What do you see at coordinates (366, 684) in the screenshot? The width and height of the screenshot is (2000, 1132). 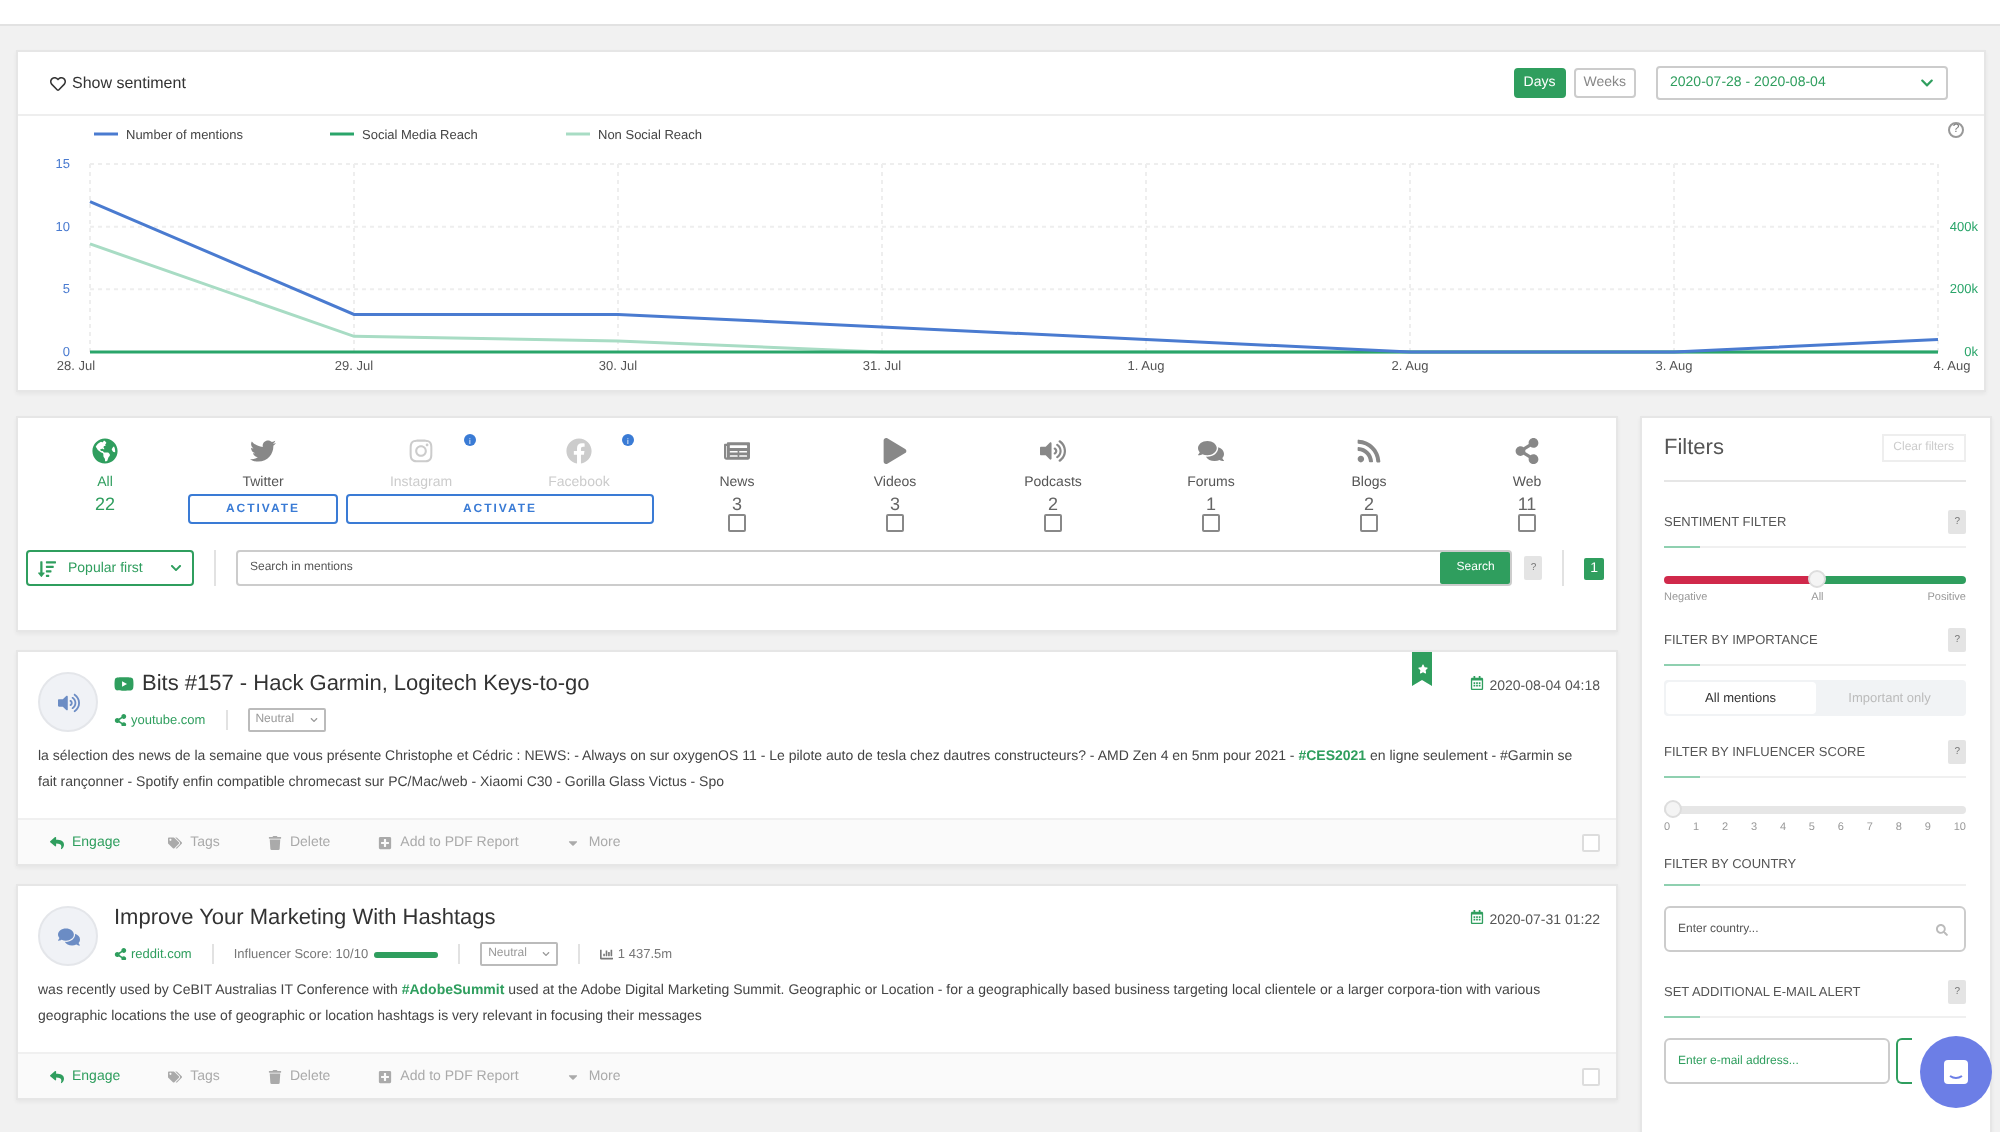 I see `mention-title: Bits #157 - Hack Garmin, Logitech Keys-to-go` at bounding box center [366, 684].